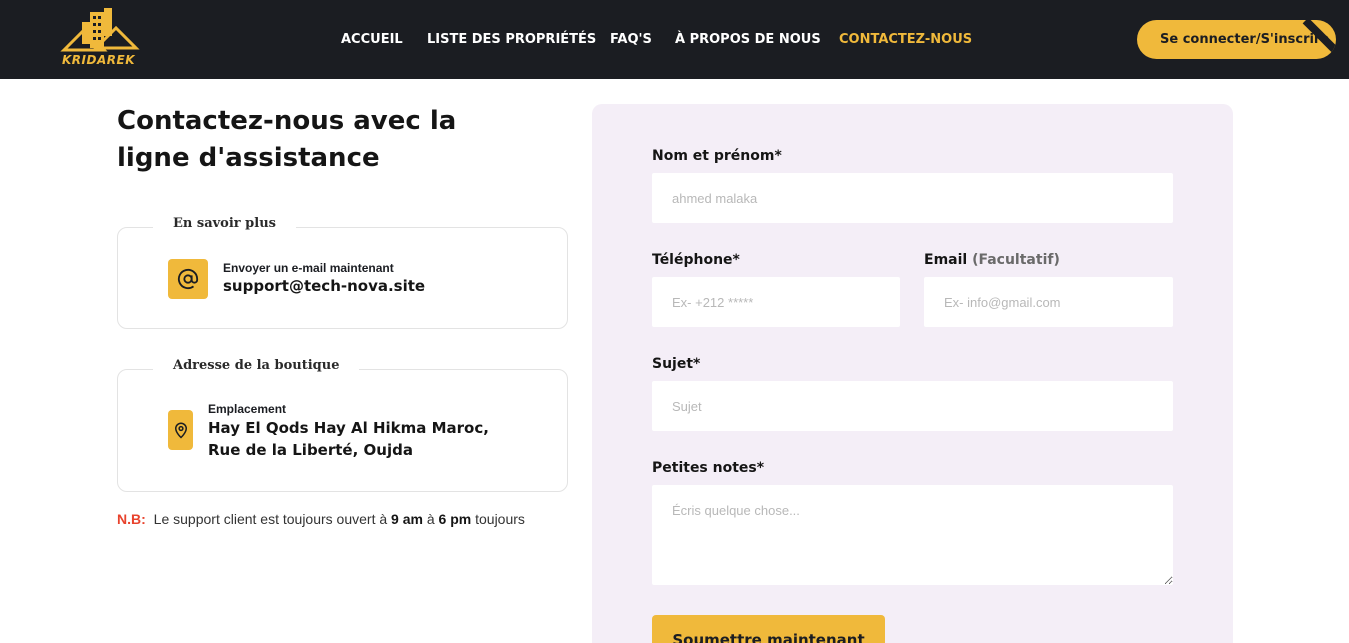 The width and height of the screenshot is (1349, 643). Describe the element at coordinates (430, 519) in the screenshot. I see `note-text-2: à` at that location.